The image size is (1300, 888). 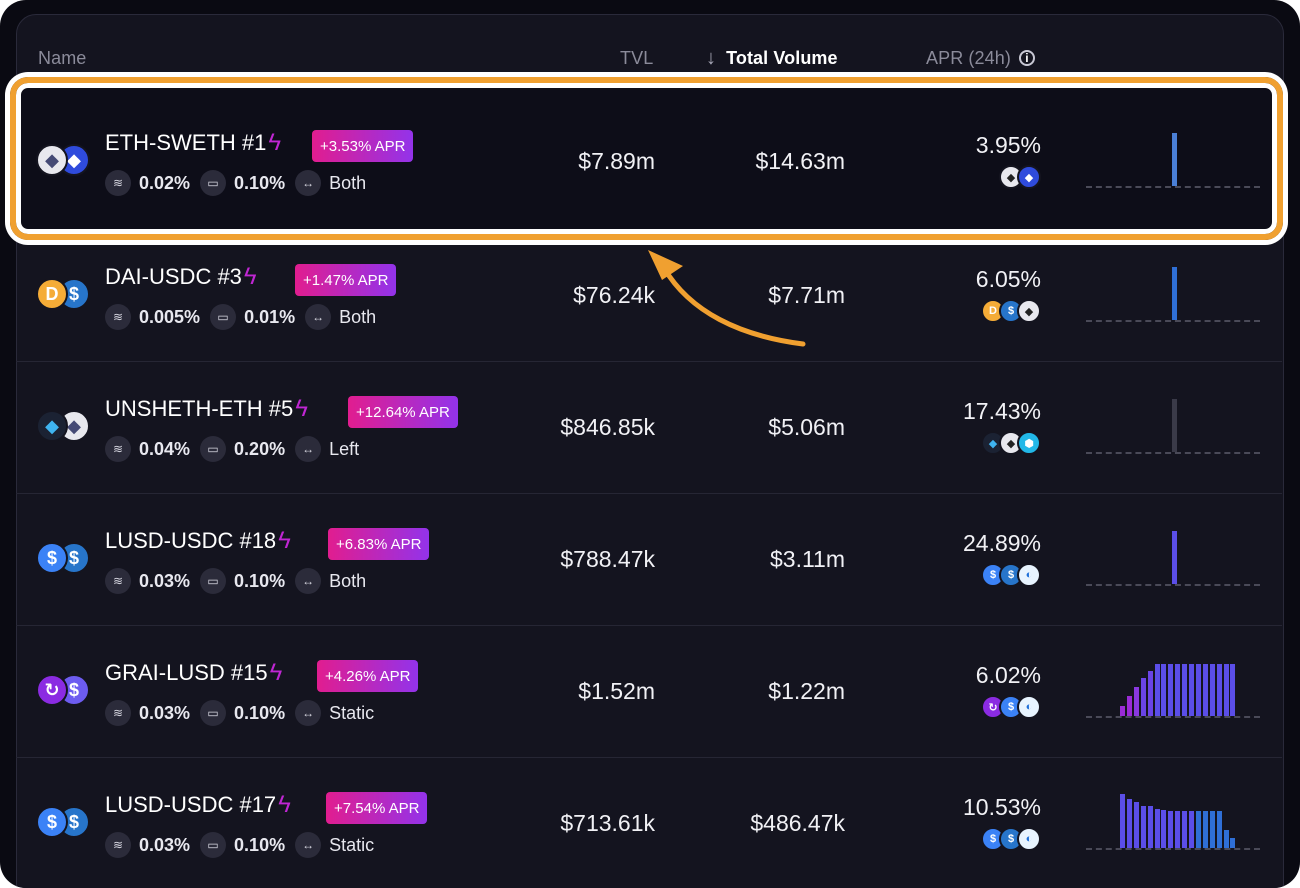 What do you see at coordinates (52, 690) in the screenshot?
I see `grai-icon: ↻` at bounding box center [52, 690].